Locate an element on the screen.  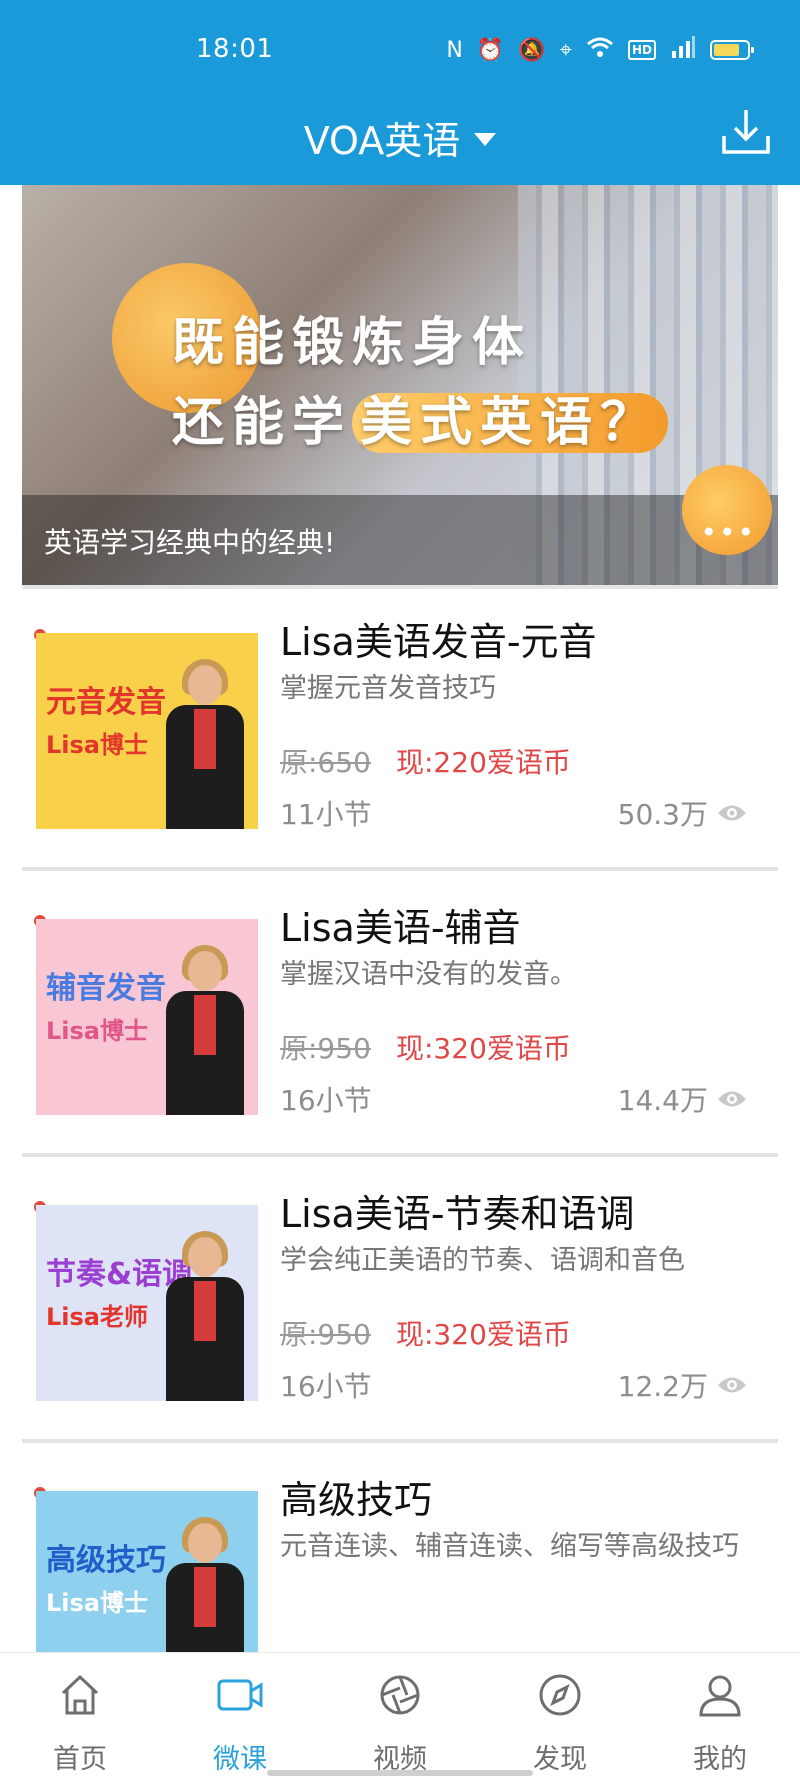
location-icon: ⌖ is located at coordinates (565, 50).